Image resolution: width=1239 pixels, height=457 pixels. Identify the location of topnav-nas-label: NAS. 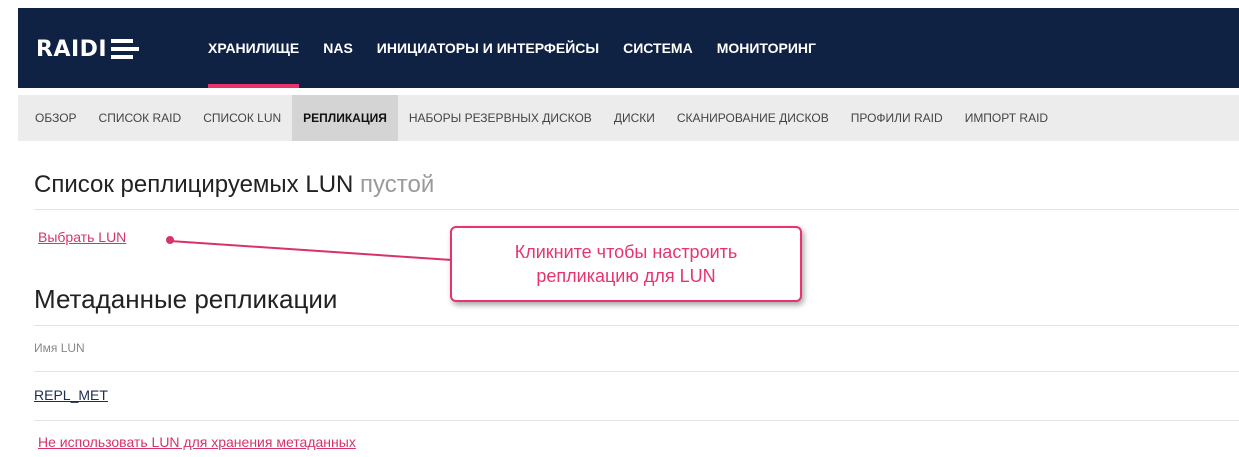
(338, 48).